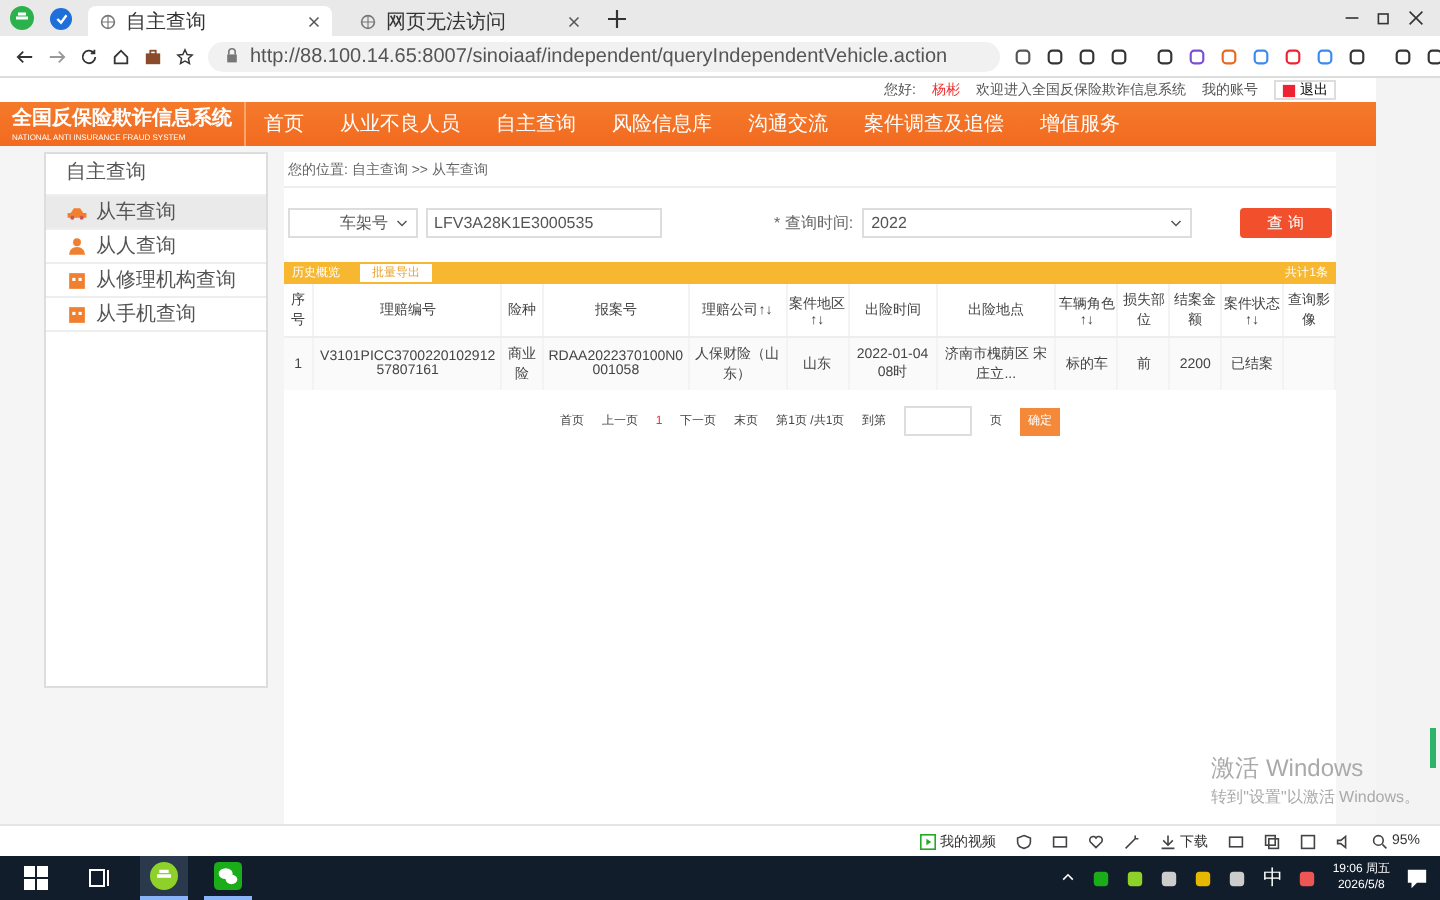  I want to click on activation-hint: 转到"设置"以激活 Windows。, so click(1315, 797).